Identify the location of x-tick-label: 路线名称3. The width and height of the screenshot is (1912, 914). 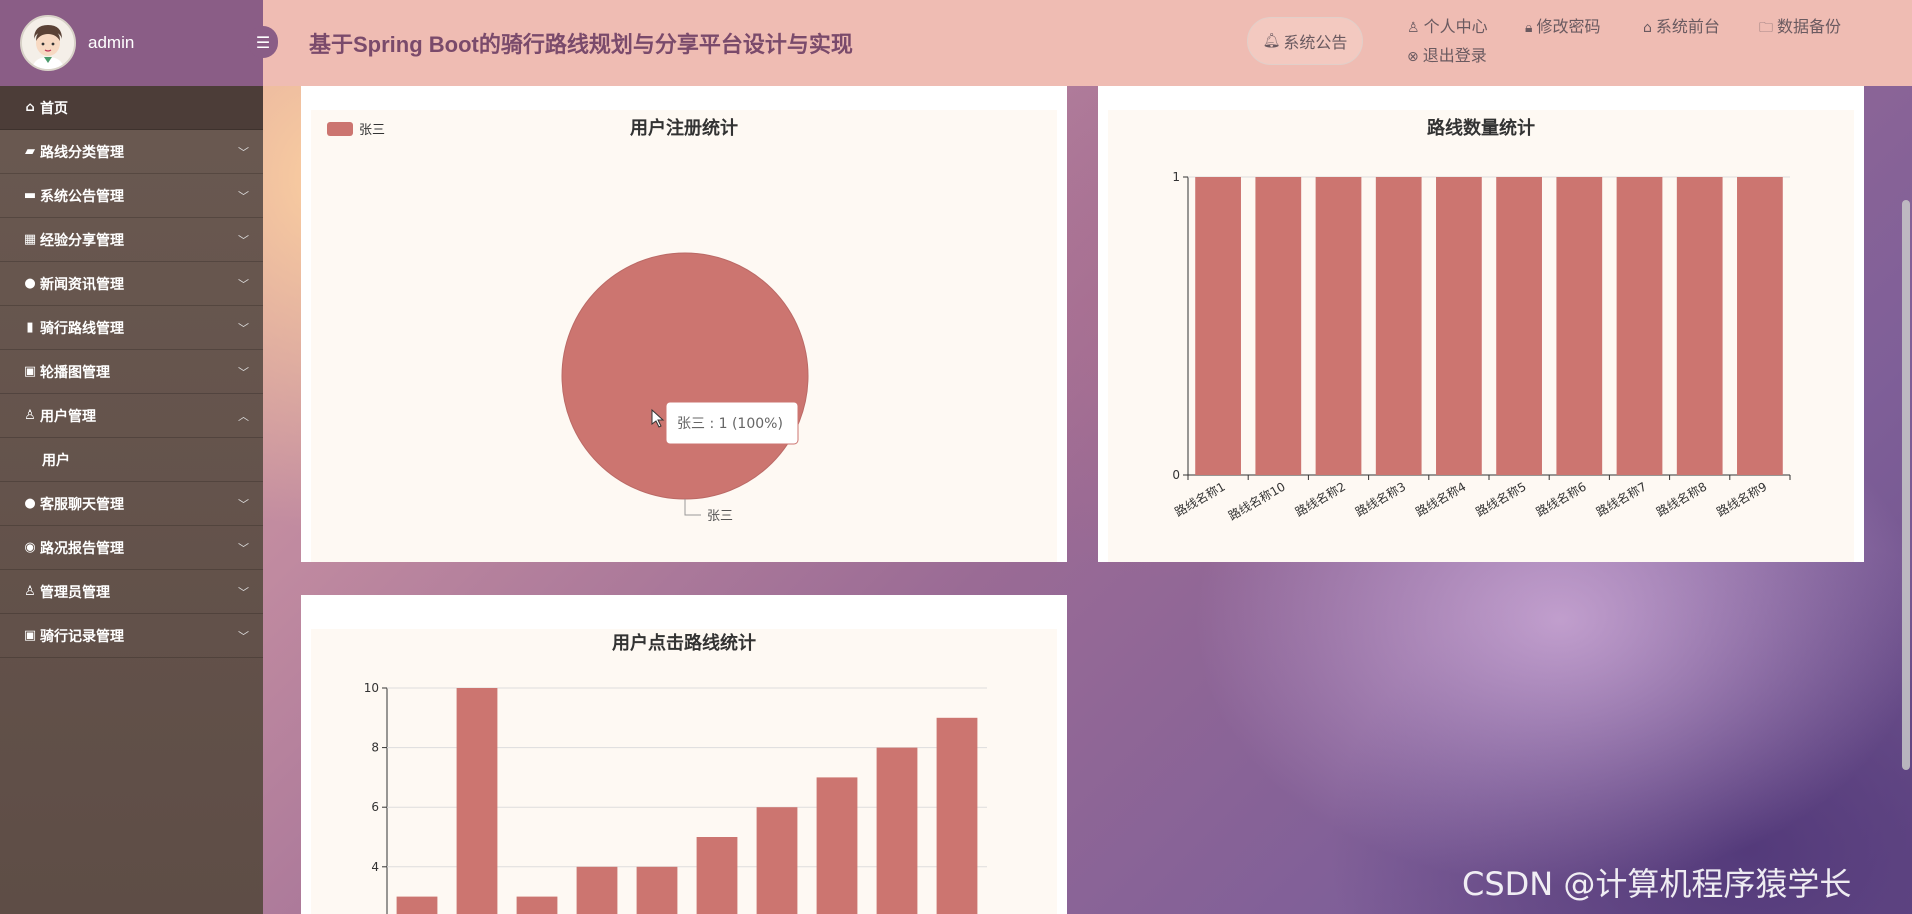
(1381, 499).